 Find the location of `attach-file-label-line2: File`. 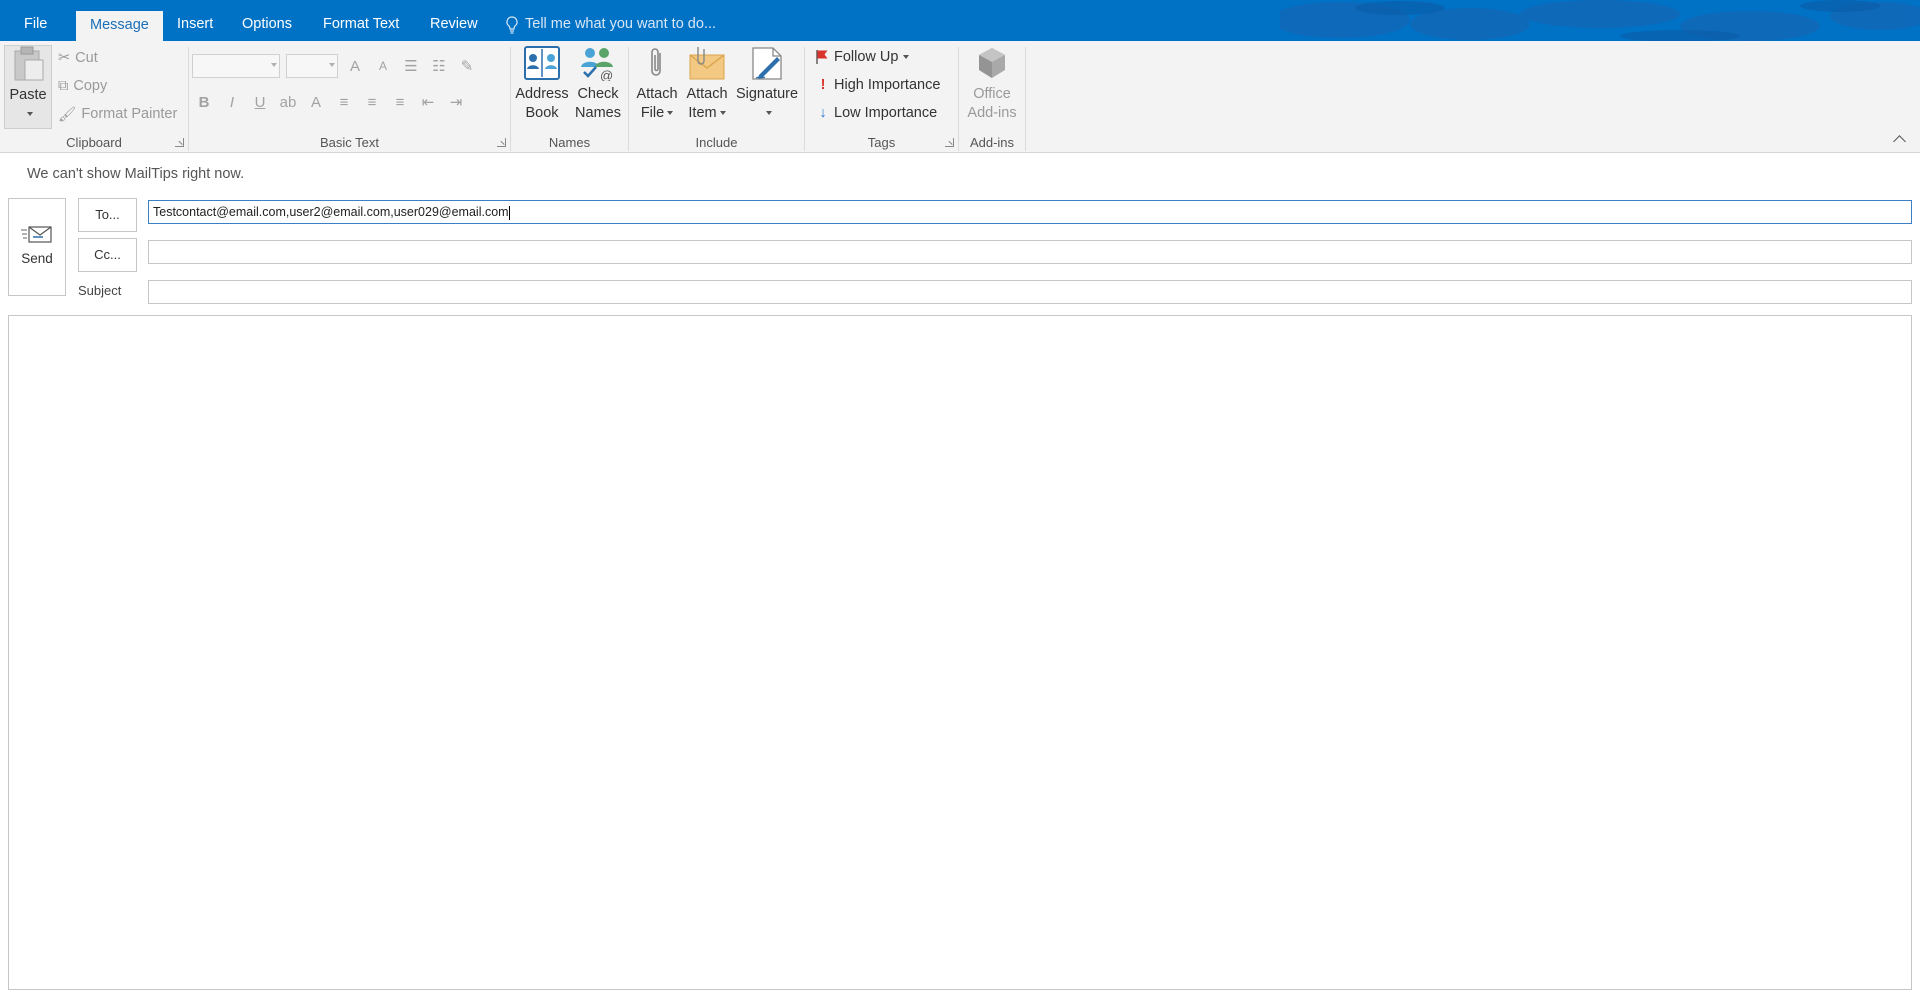

attach-file-label-line2: File is located at coordinates (652, 113).